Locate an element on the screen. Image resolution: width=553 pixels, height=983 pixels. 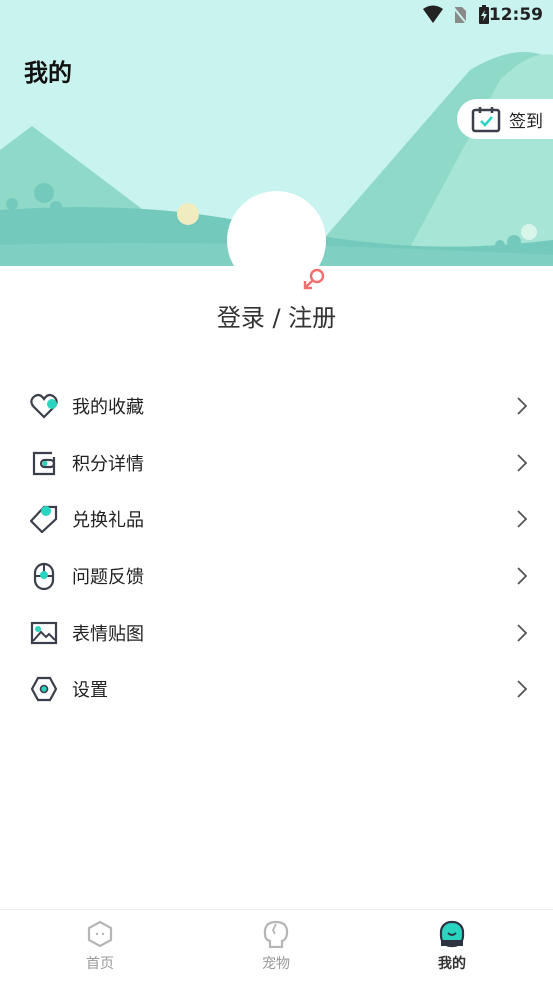
menu-item-label: 我的收藏 is located at coordinates (108, 408).